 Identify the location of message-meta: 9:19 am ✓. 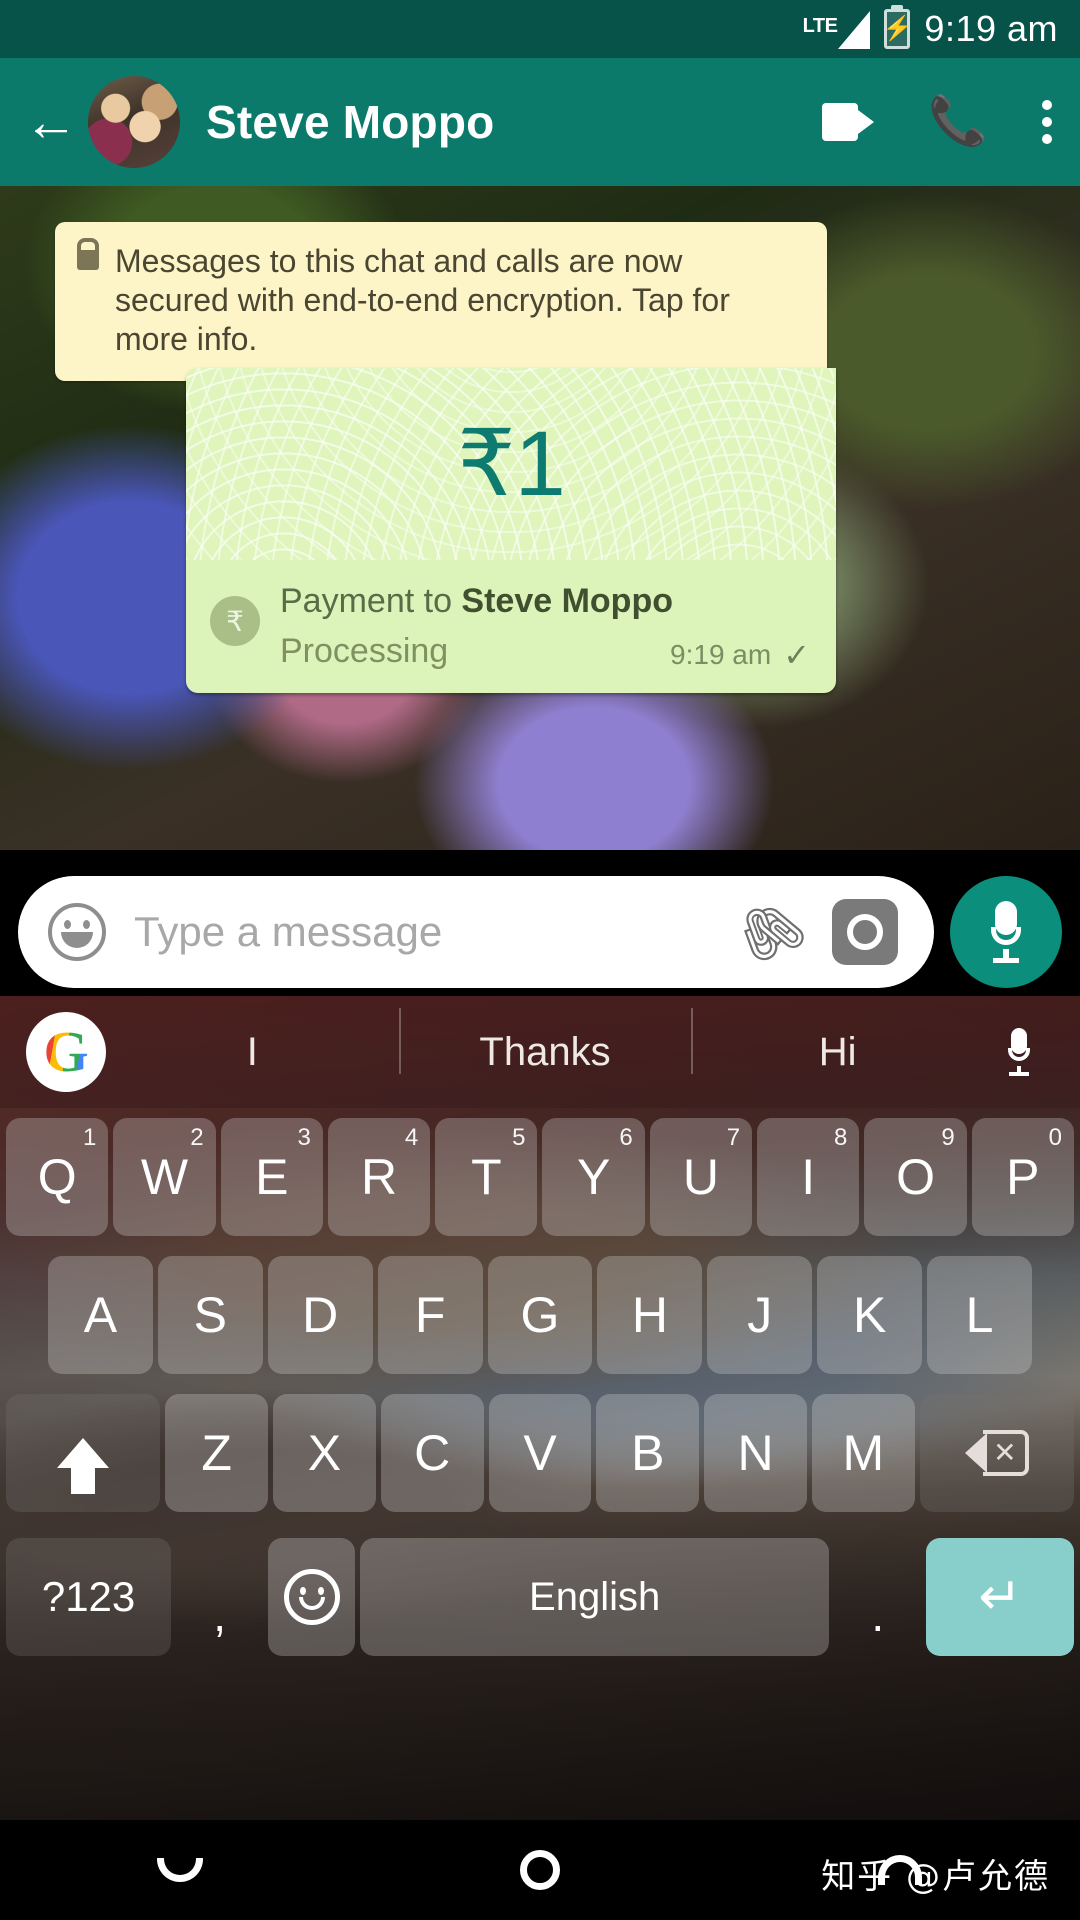
(740, 655).